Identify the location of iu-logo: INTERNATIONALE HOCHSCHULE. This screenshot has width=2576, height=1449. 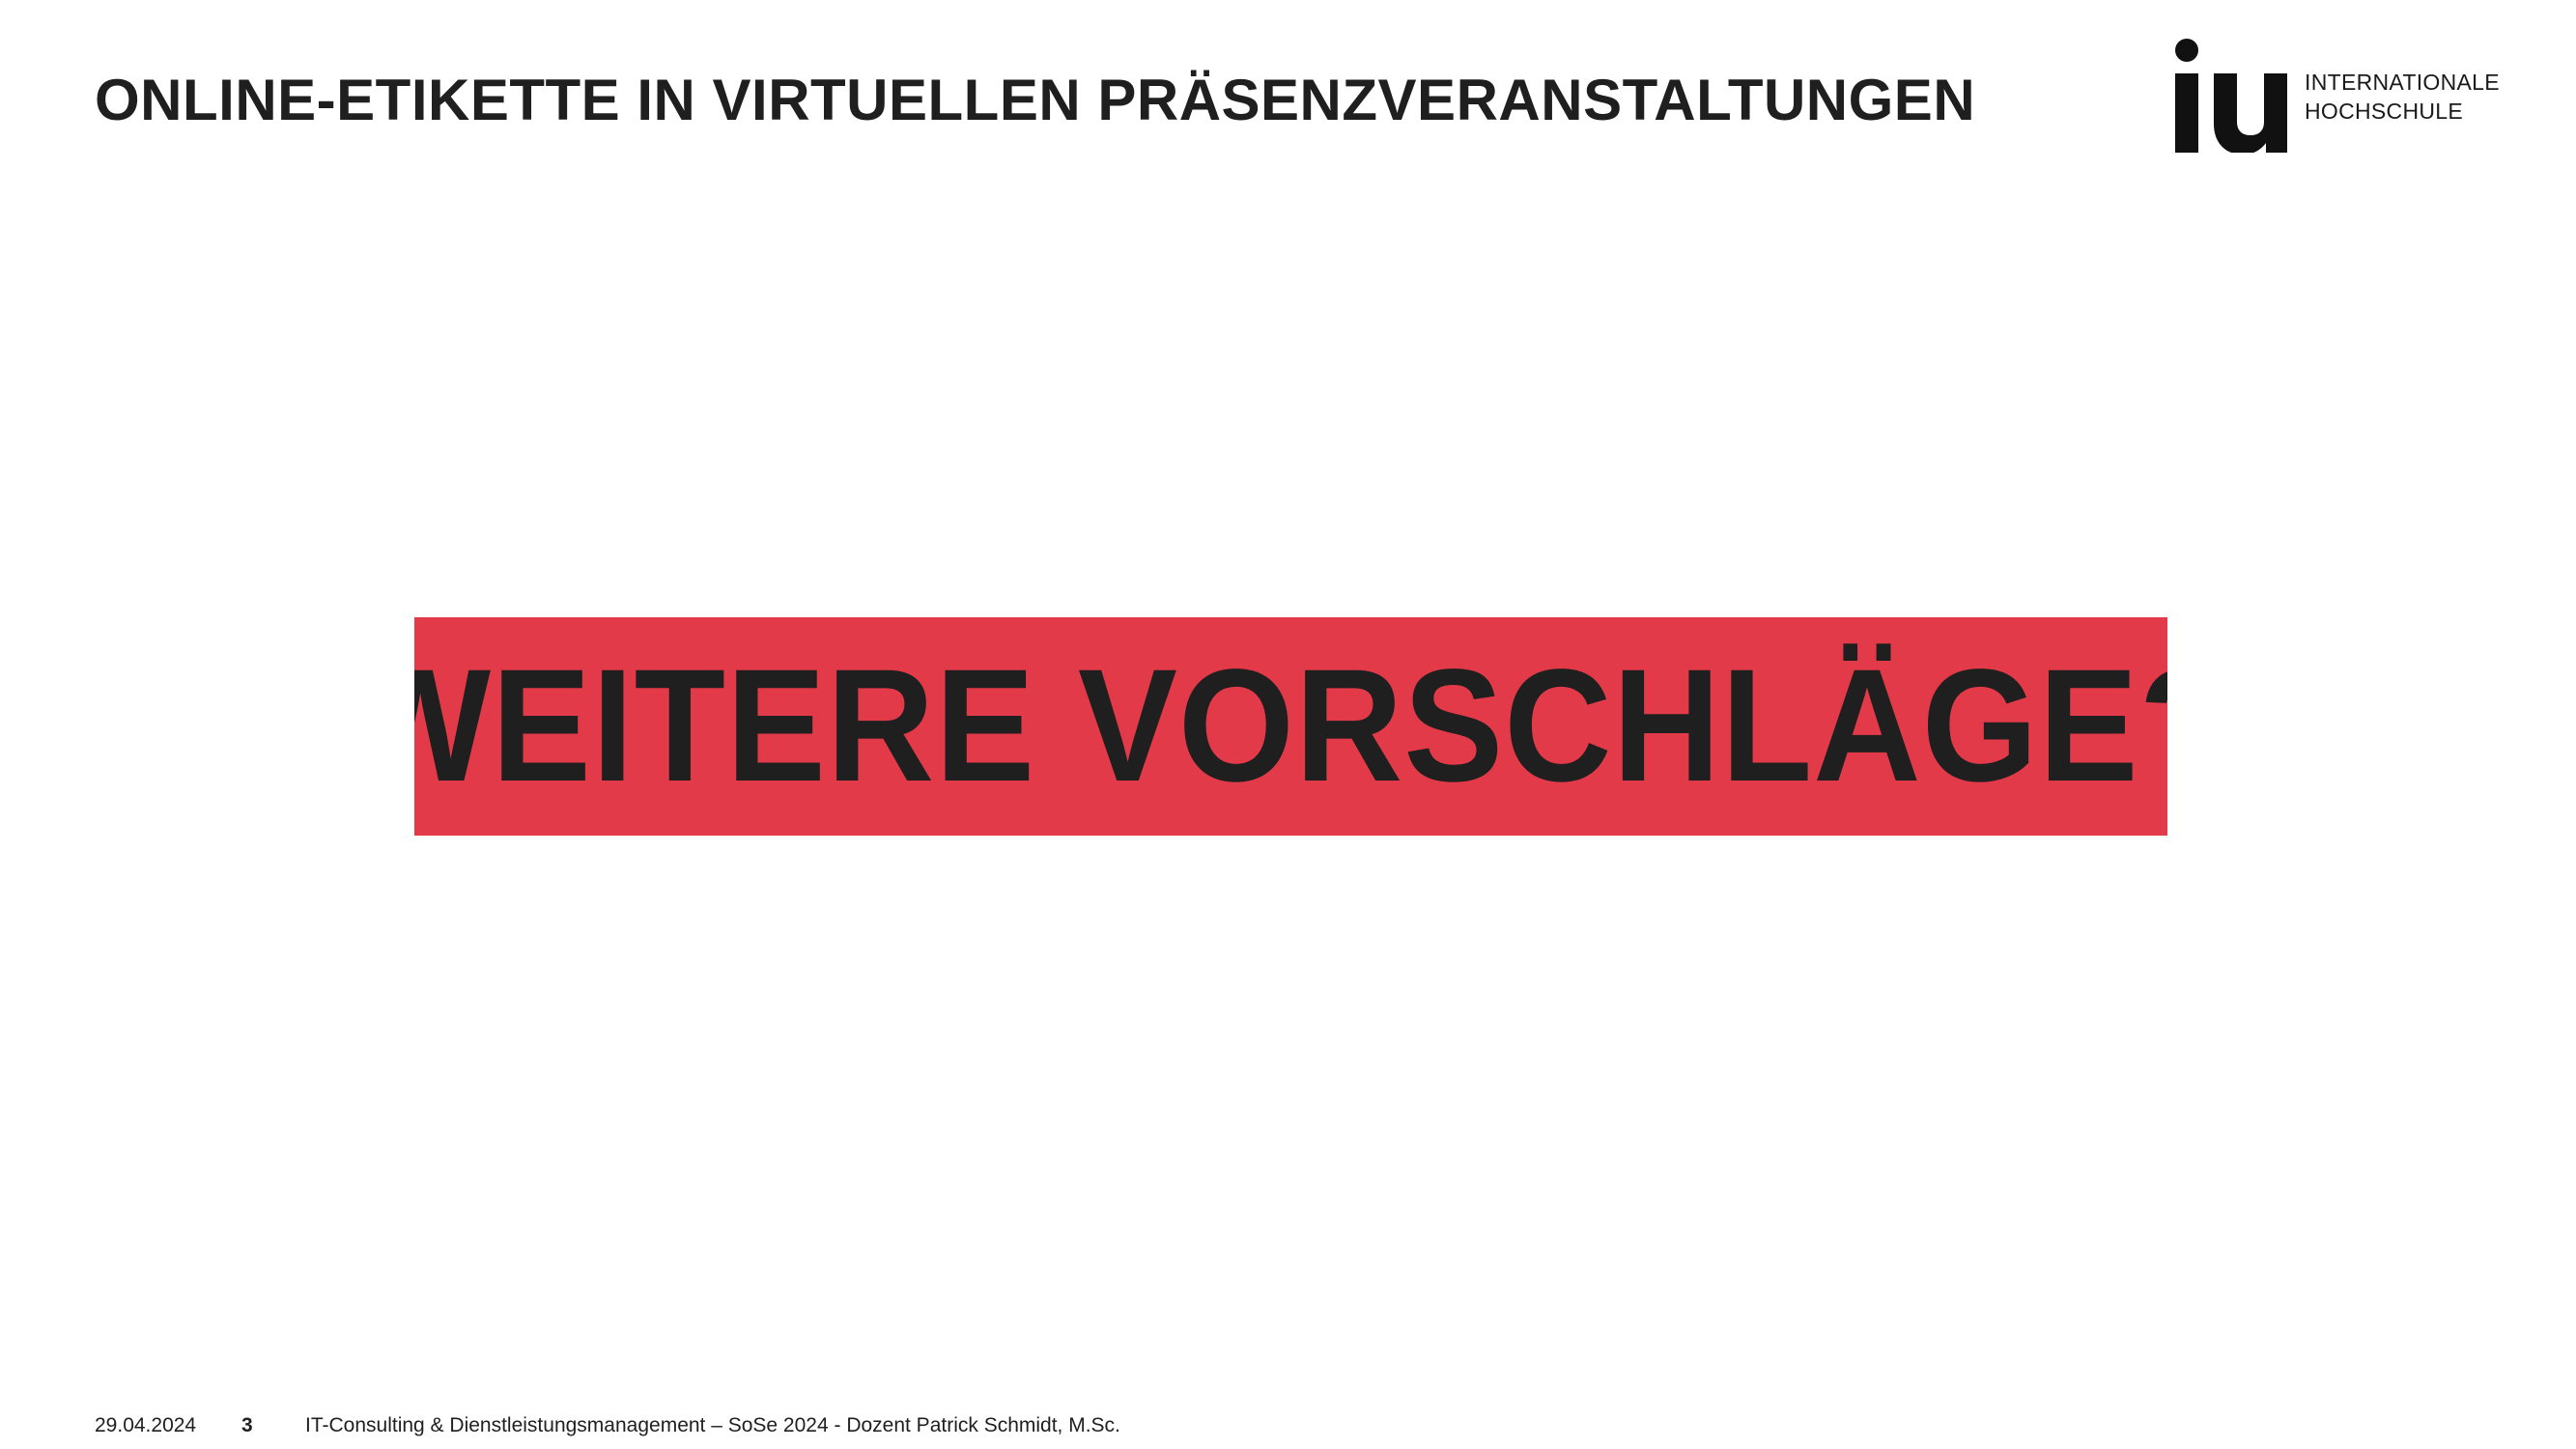
(2335, 96).